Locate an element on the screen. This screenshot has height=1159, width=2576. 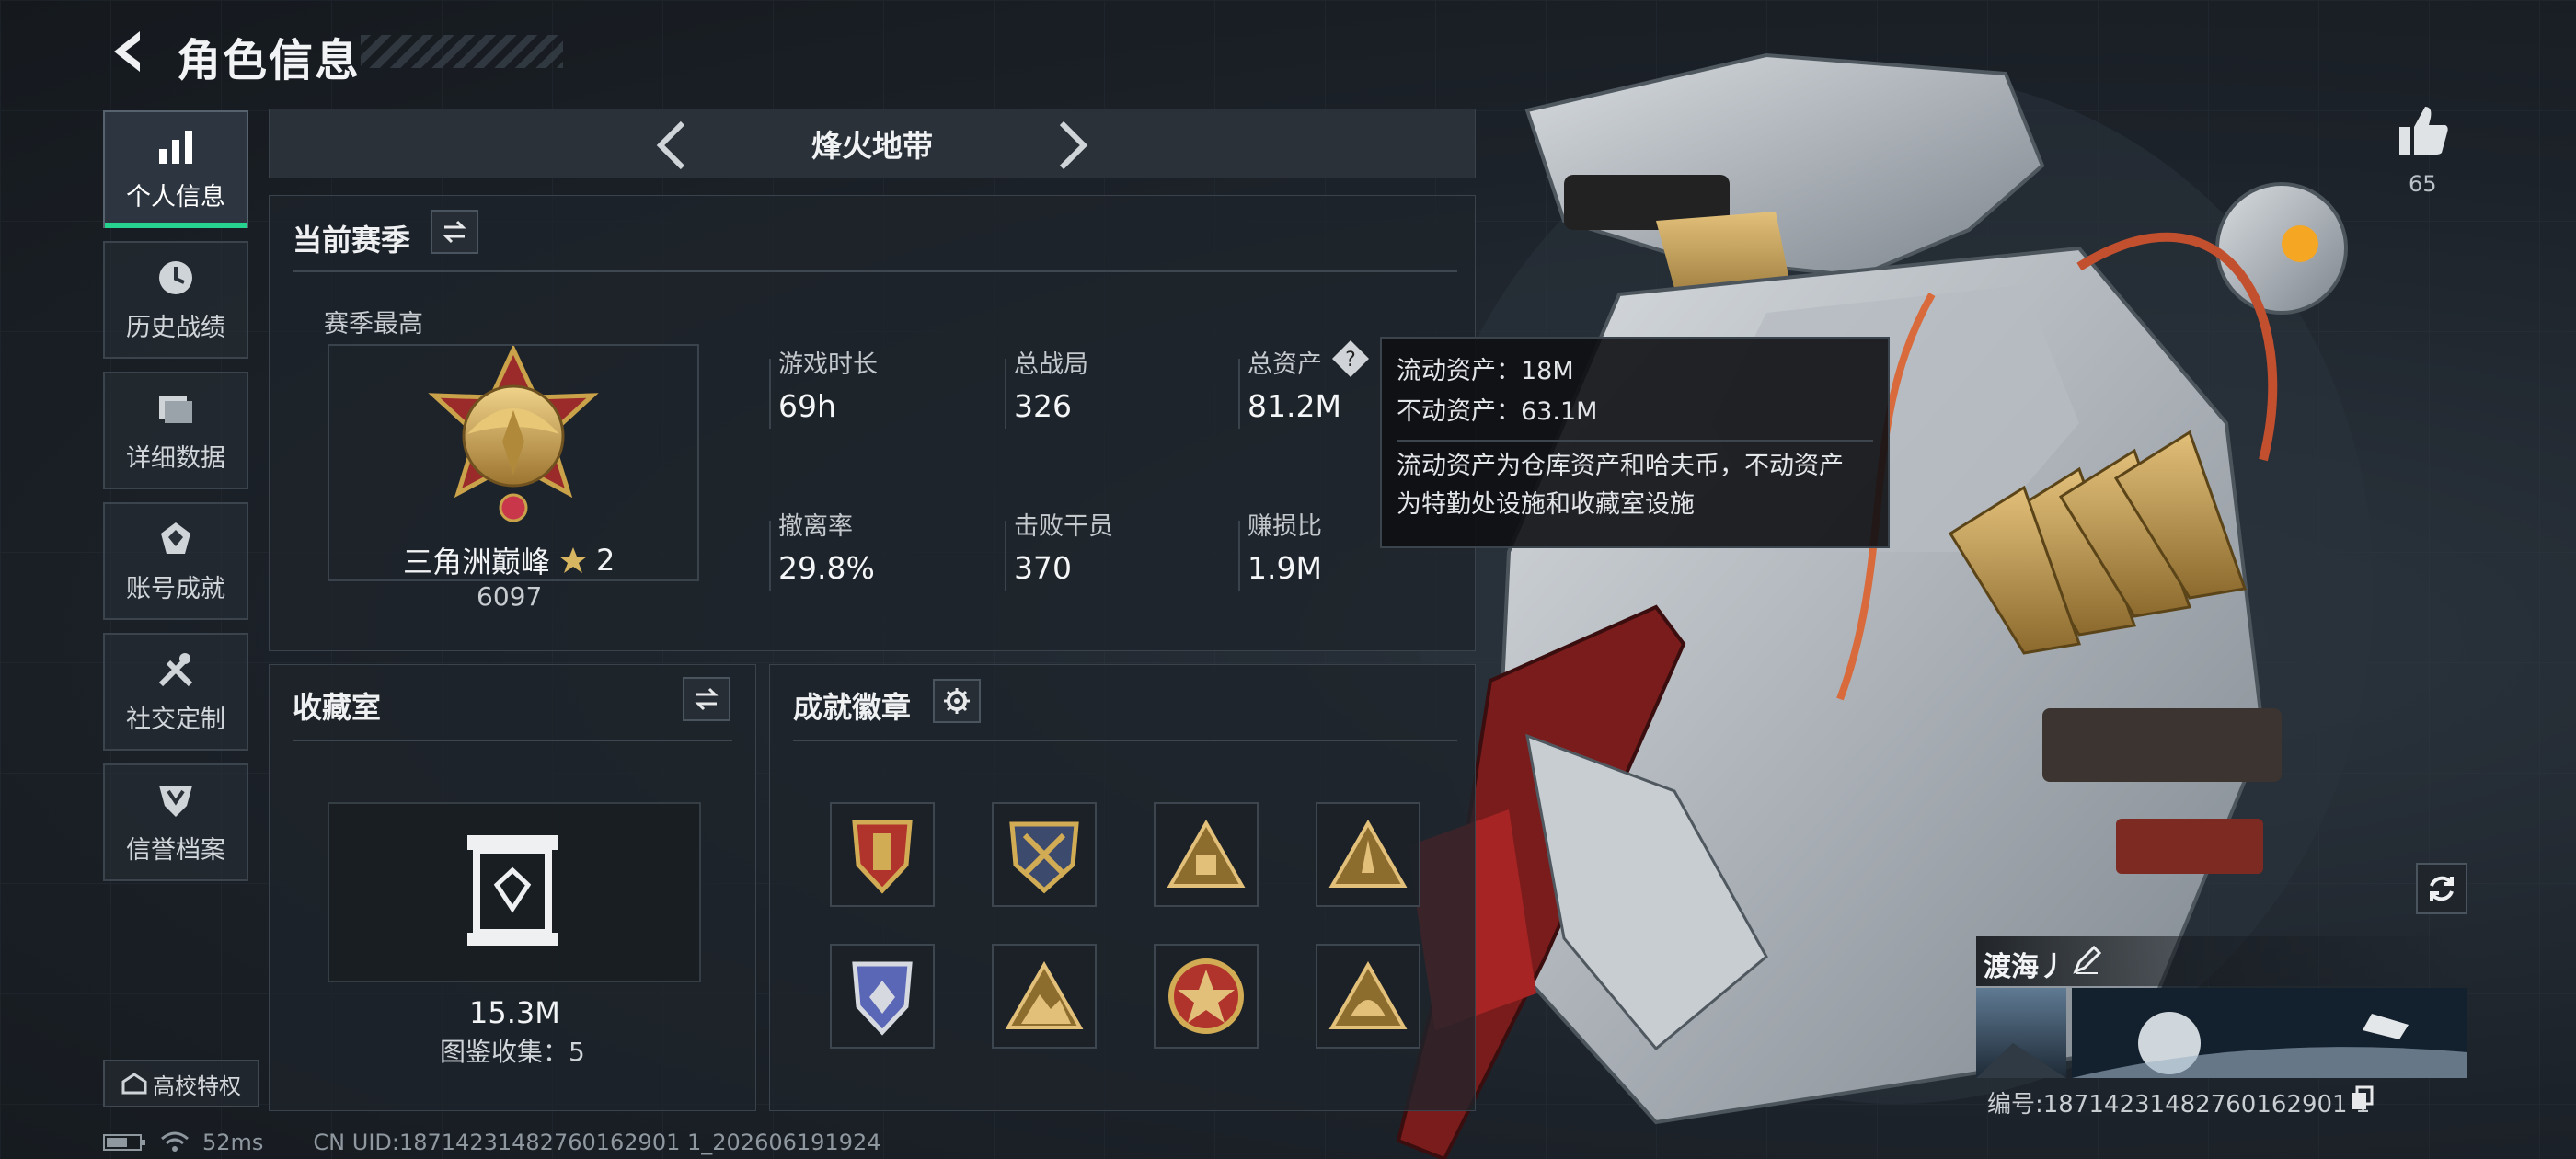
season-best-label: 赛季最高 is located at coordinates (373, 324).